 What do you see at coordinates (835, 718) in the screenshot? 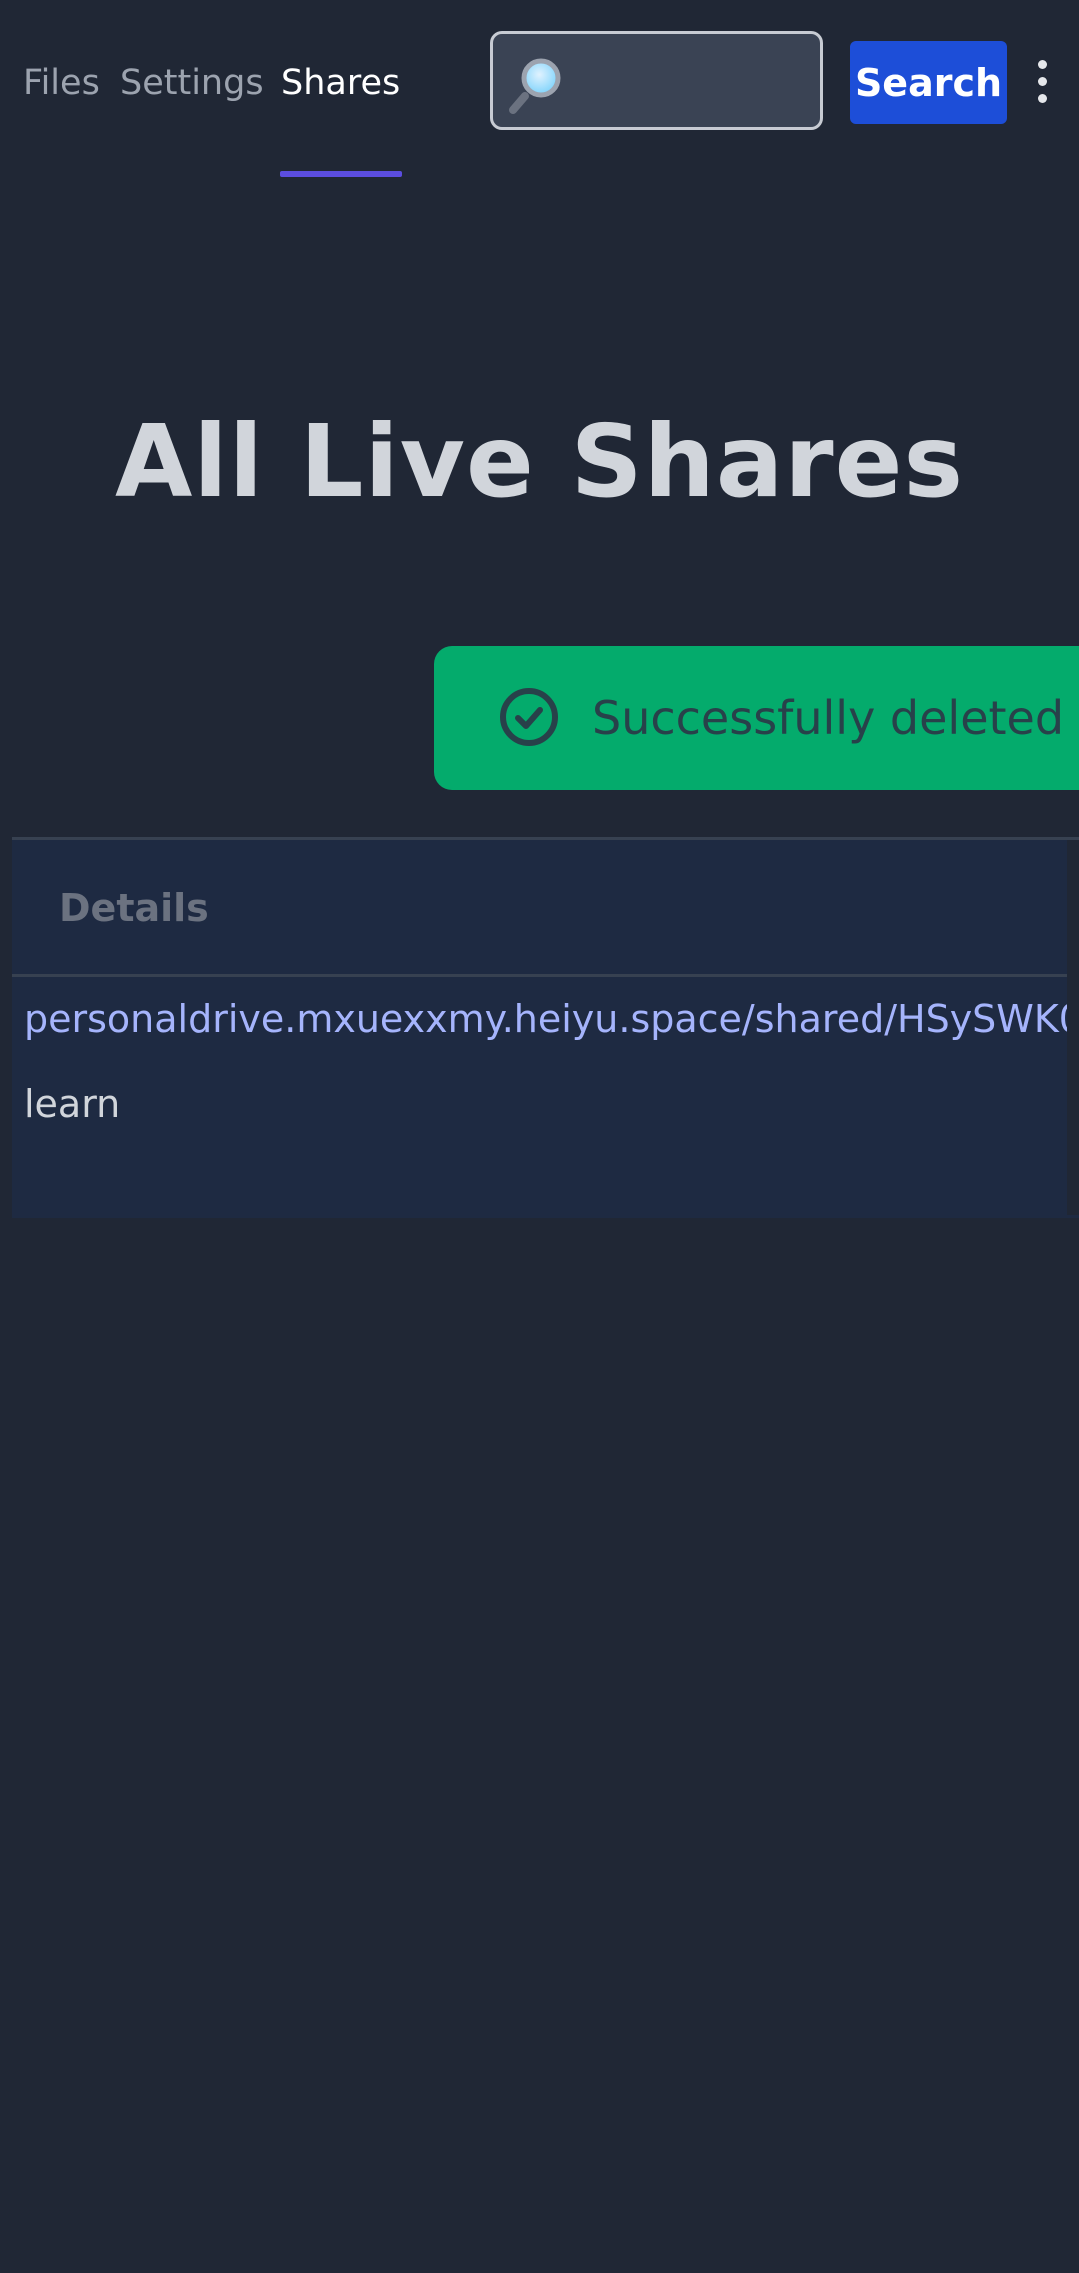
I see `toast-message: Successfully deleted sh` at bounding box center [835, 718].